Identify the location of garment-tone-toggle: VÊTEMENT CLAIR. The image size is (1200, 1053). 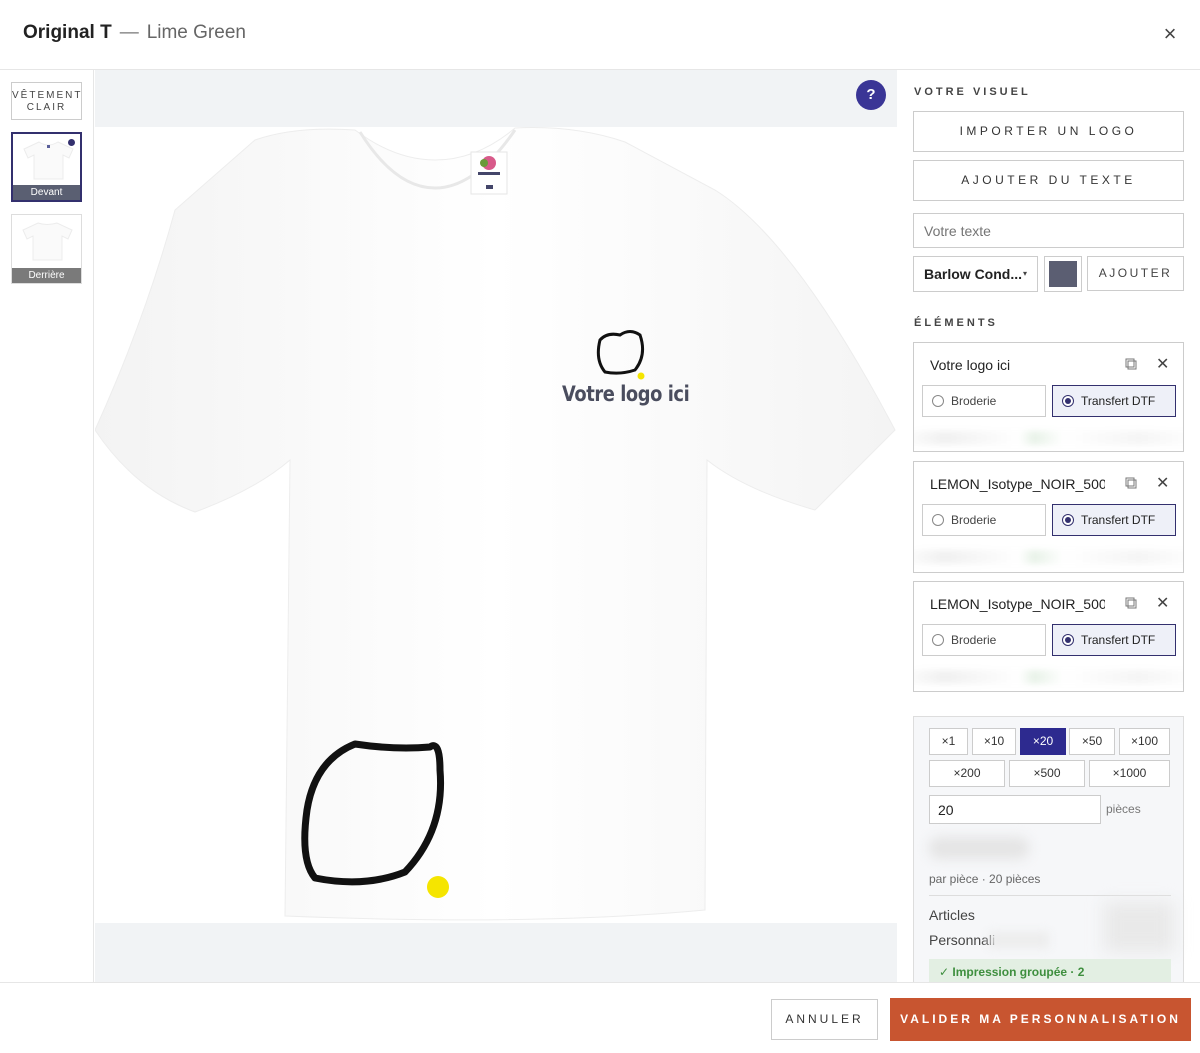
(46, 101).